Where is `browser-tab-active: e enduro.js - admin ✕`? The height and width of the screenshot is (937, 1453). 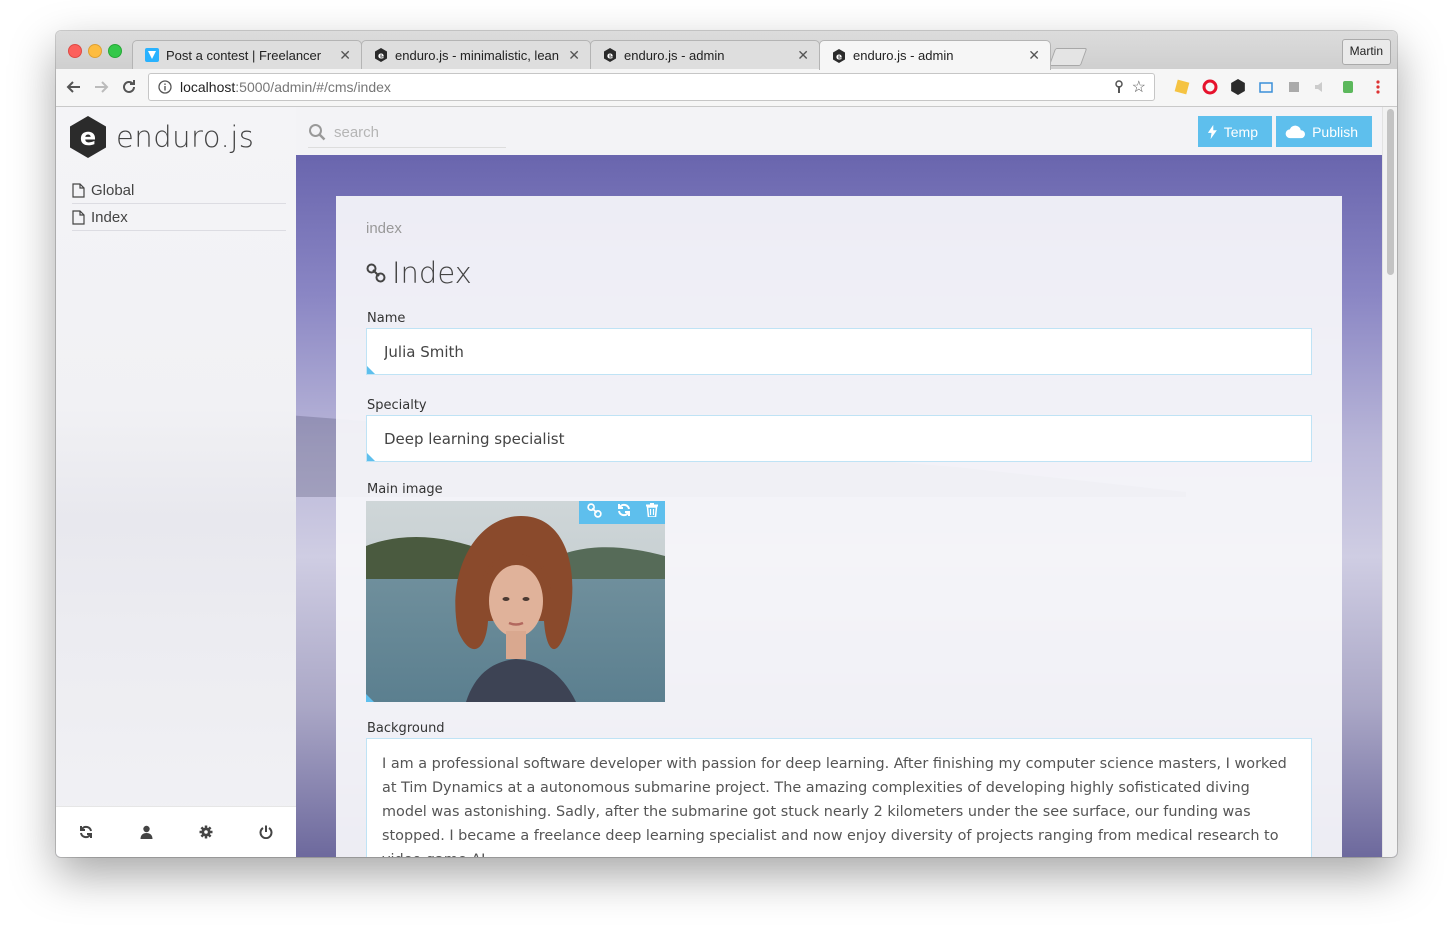 browser-tab-active: e enduro.js - admin ✕ is located at coordinates (935, 55).